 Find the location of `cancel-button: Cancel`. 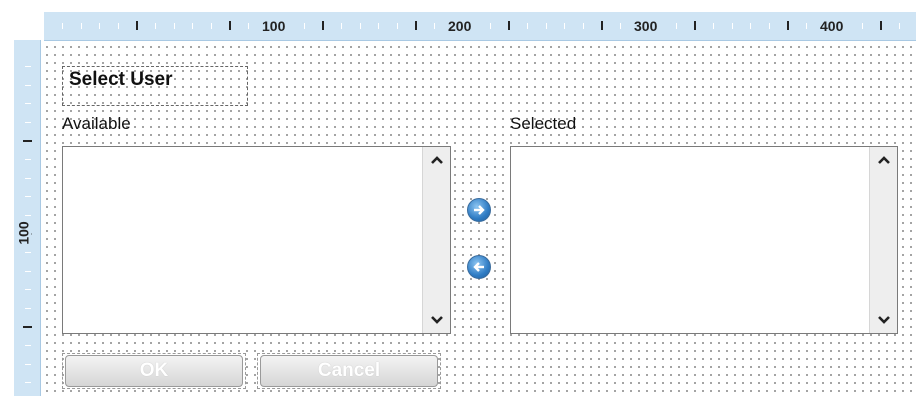

cancel-button: Cancel is located at coordinates (349, 371).